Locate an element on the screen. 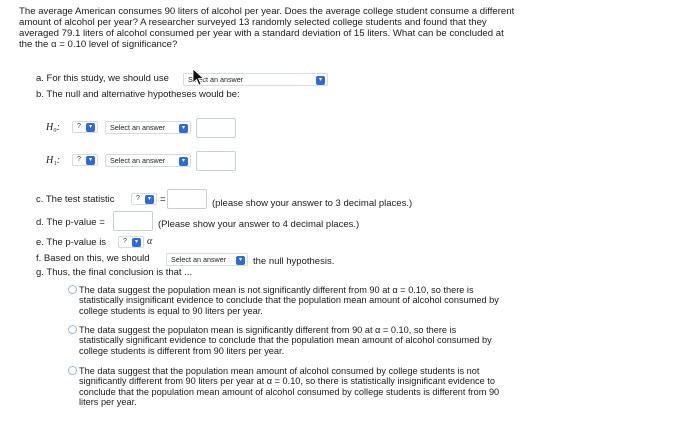  p-value-comparison-select: ? ▾ is located at coordinates (131, 242).